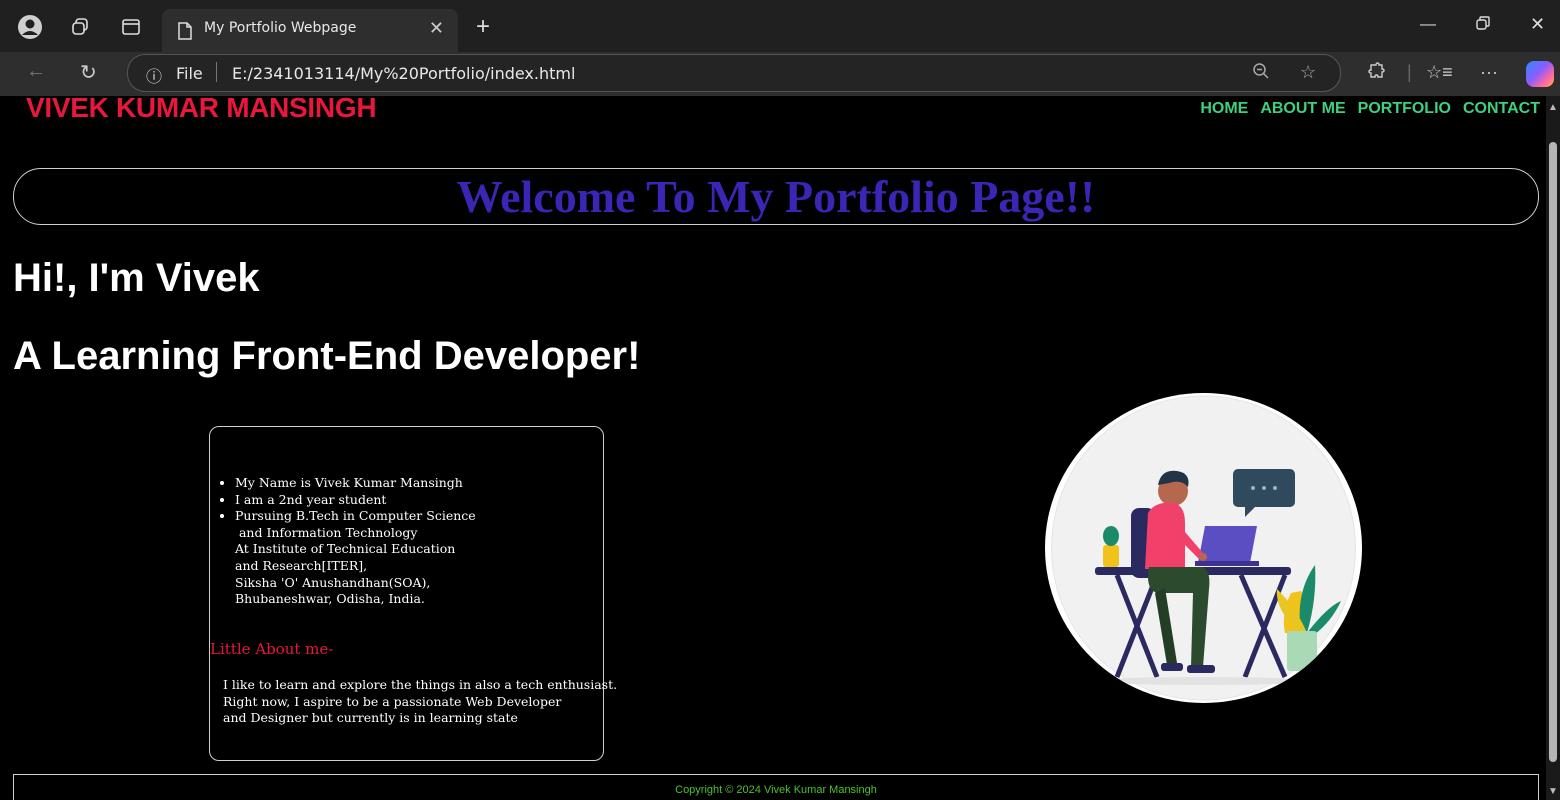 This screenshot has width=1560, height=800. Describe the element at coordinates (326, 532) in the screenshot. I see `list-item-cont: and Information Technology` at that location.